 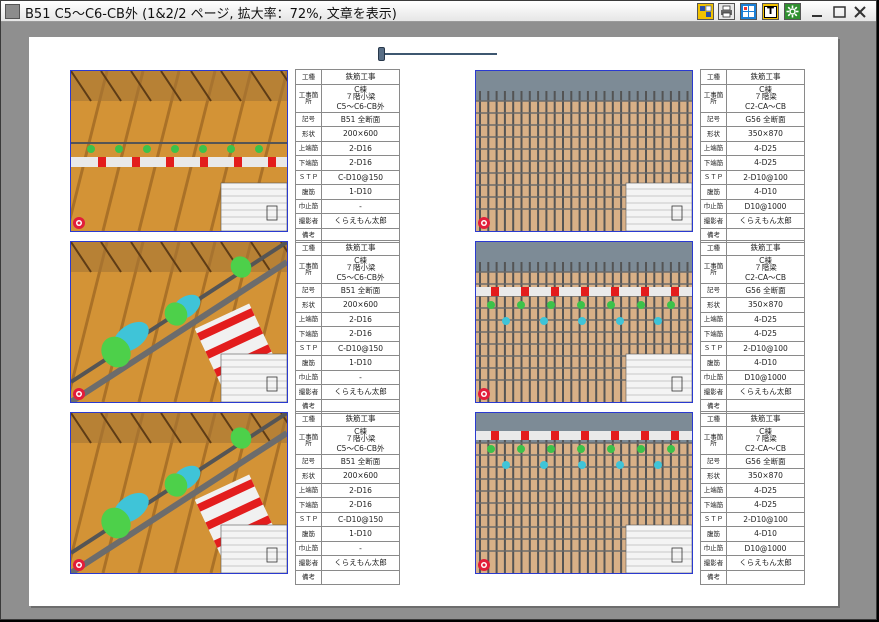 What do you see at coordinates (439, 54) in the screenshot?
I see `page-slider-track` at bounding box center [439, 54].